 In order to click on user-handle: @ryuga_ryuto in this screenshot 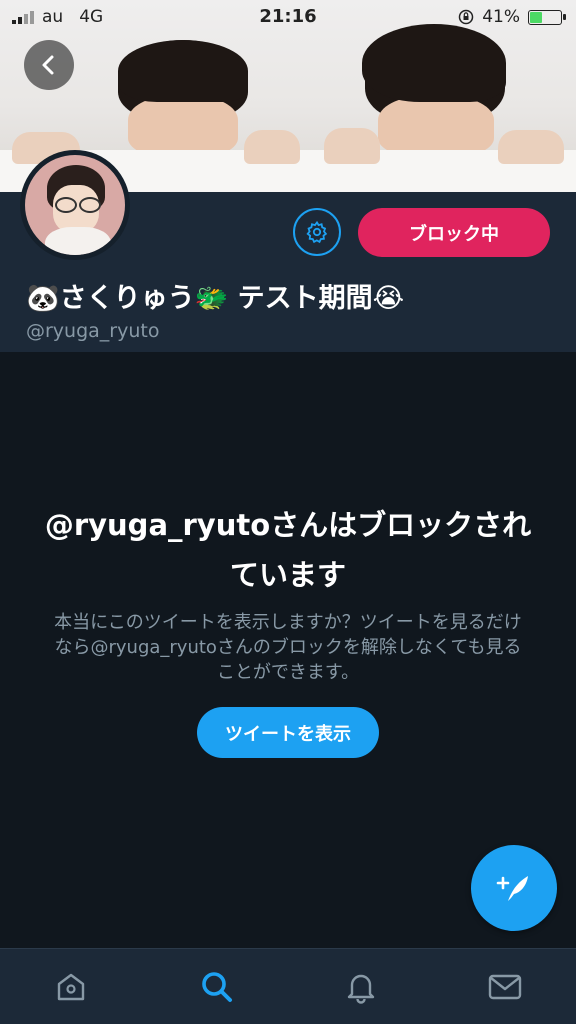, I will do `click(93, 331)`.